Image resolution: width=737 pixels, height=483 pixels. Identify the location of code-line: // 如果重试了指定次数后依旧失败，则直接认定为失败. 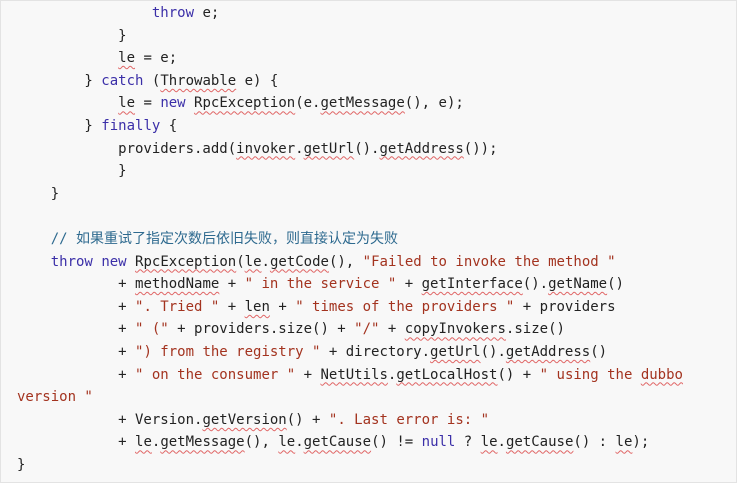
(207, 239).